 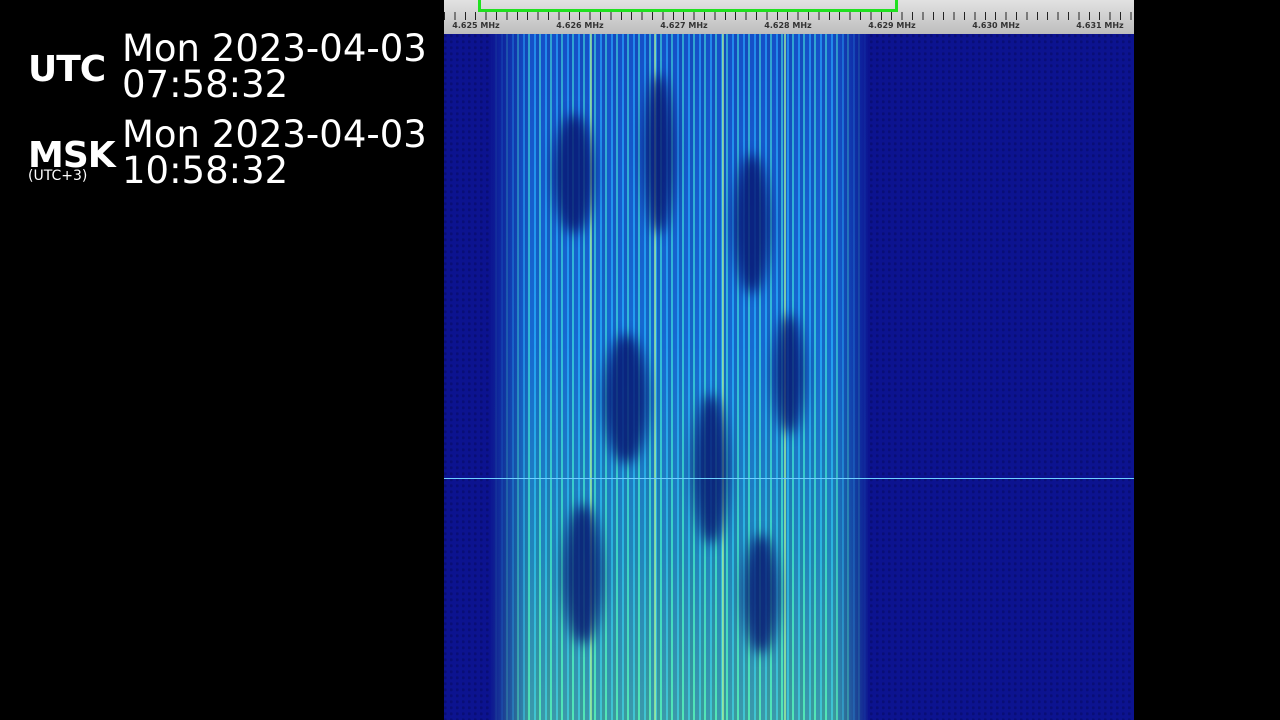 I want to click on freq-label: 4.630 MHz, so click(x=996, y=25).